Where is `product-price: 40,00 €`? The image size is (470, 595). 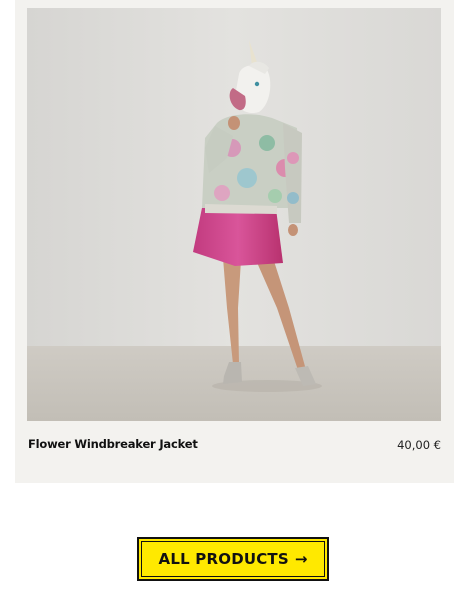
product-price: 40,00 € is located at coordinates (419, 445).